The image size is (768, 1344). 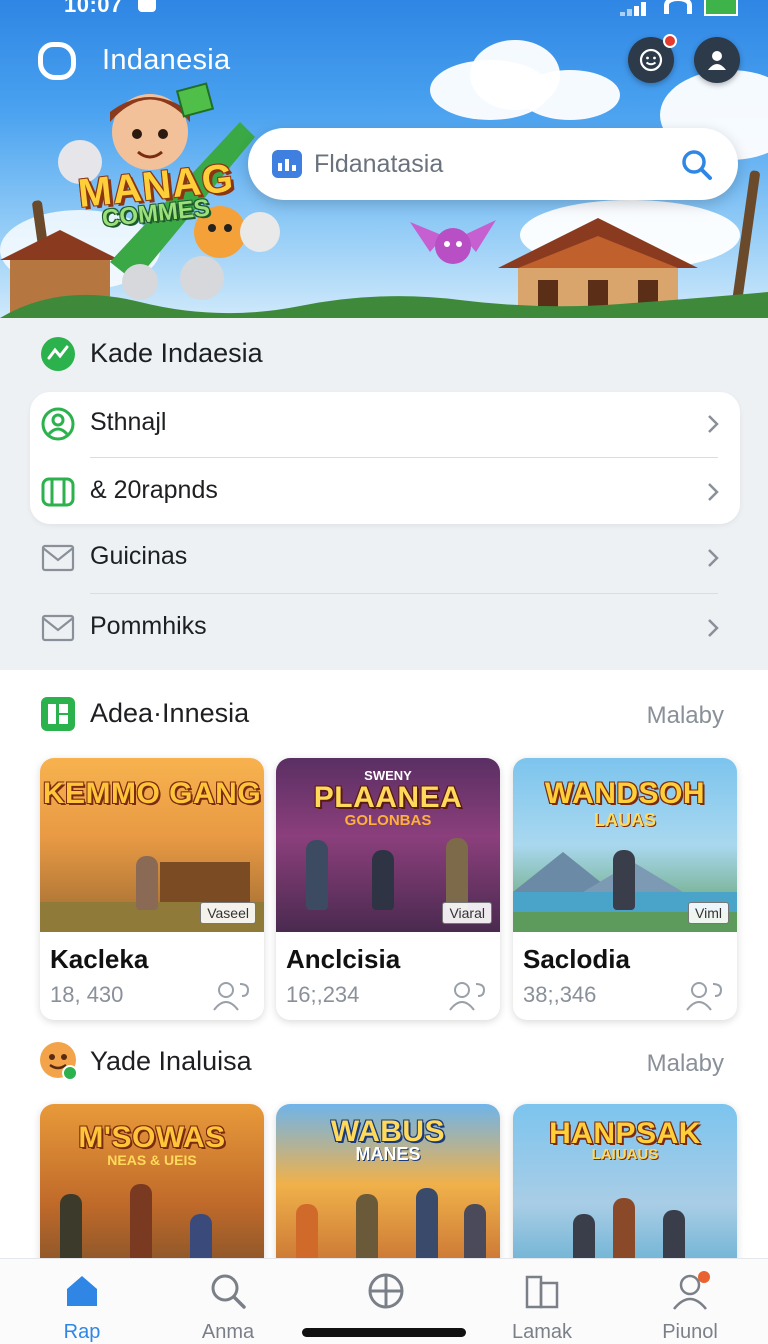 What do you see at coordinates (58, 424) in the screenshot?
I see `user-circle-icon` at bounding box center [58, 424].